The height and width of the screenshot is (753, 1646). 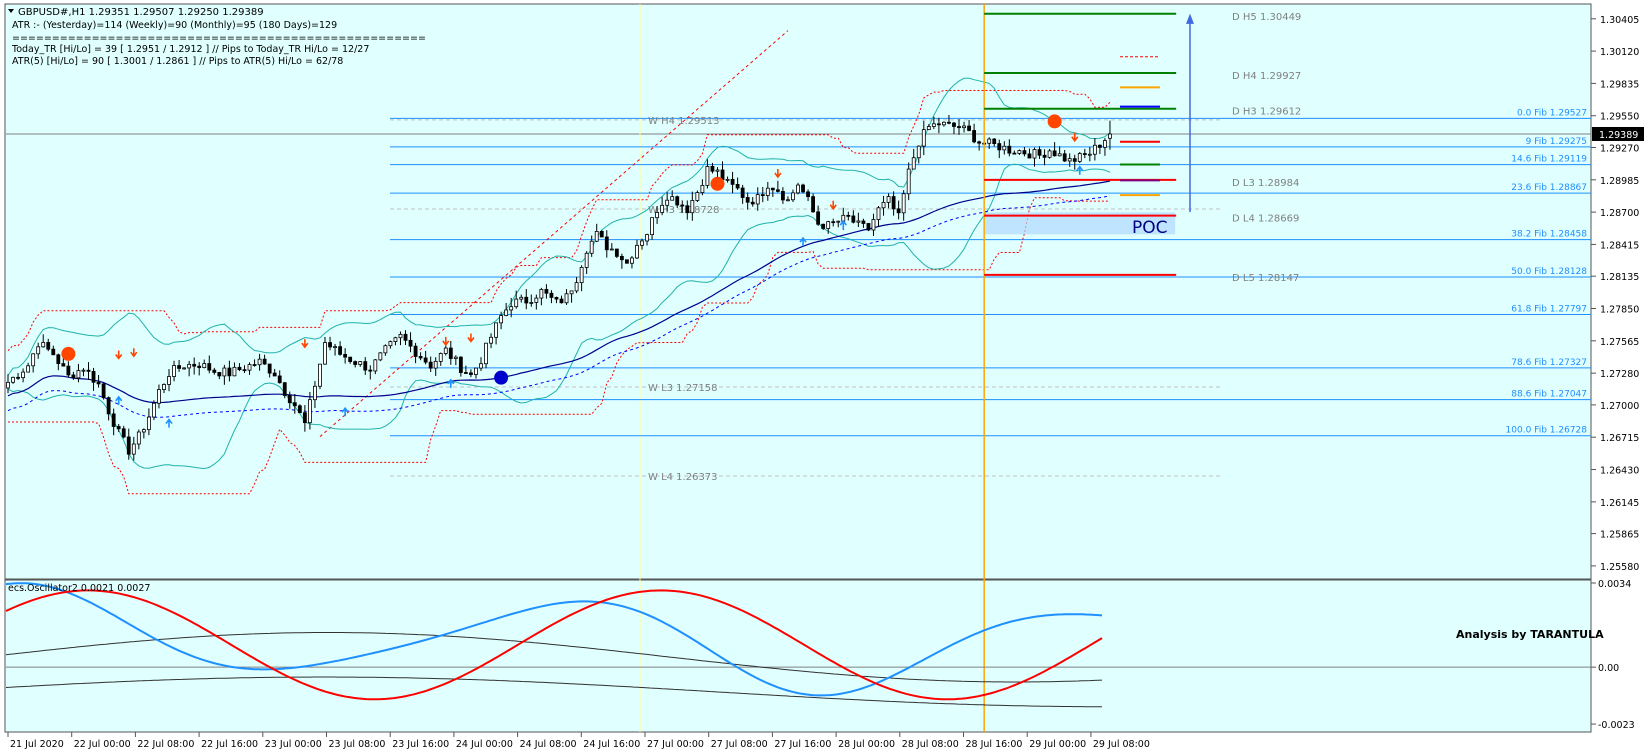 I want to click on price-axis-label: 1.28700, so click(x=1619, y=213).